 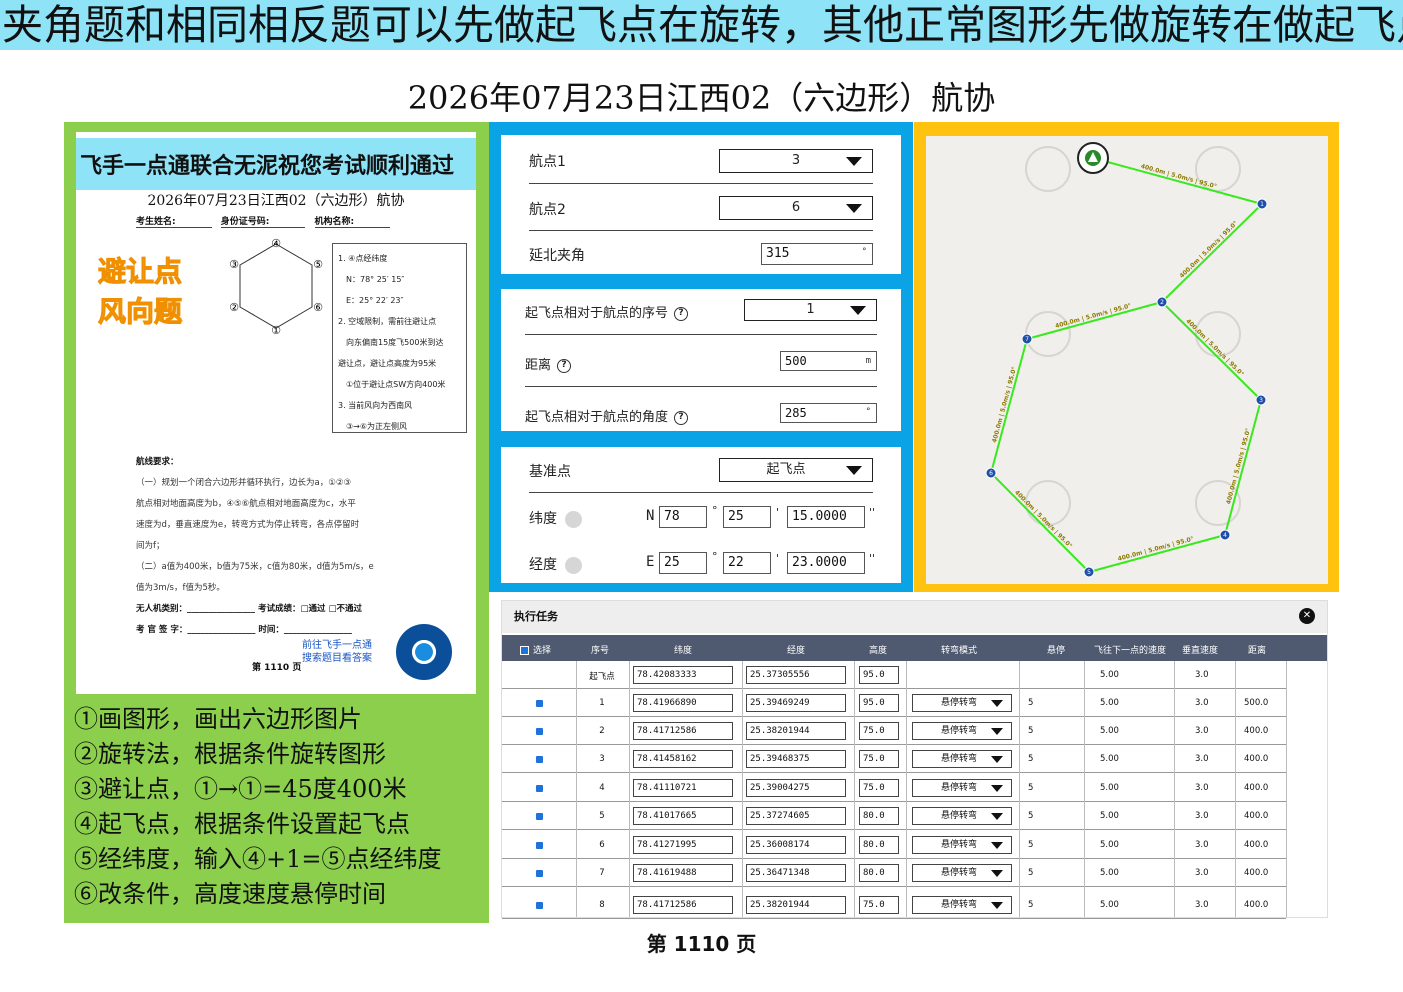 I want to click on lat-min-input: 25, so click(x=747, y=517).